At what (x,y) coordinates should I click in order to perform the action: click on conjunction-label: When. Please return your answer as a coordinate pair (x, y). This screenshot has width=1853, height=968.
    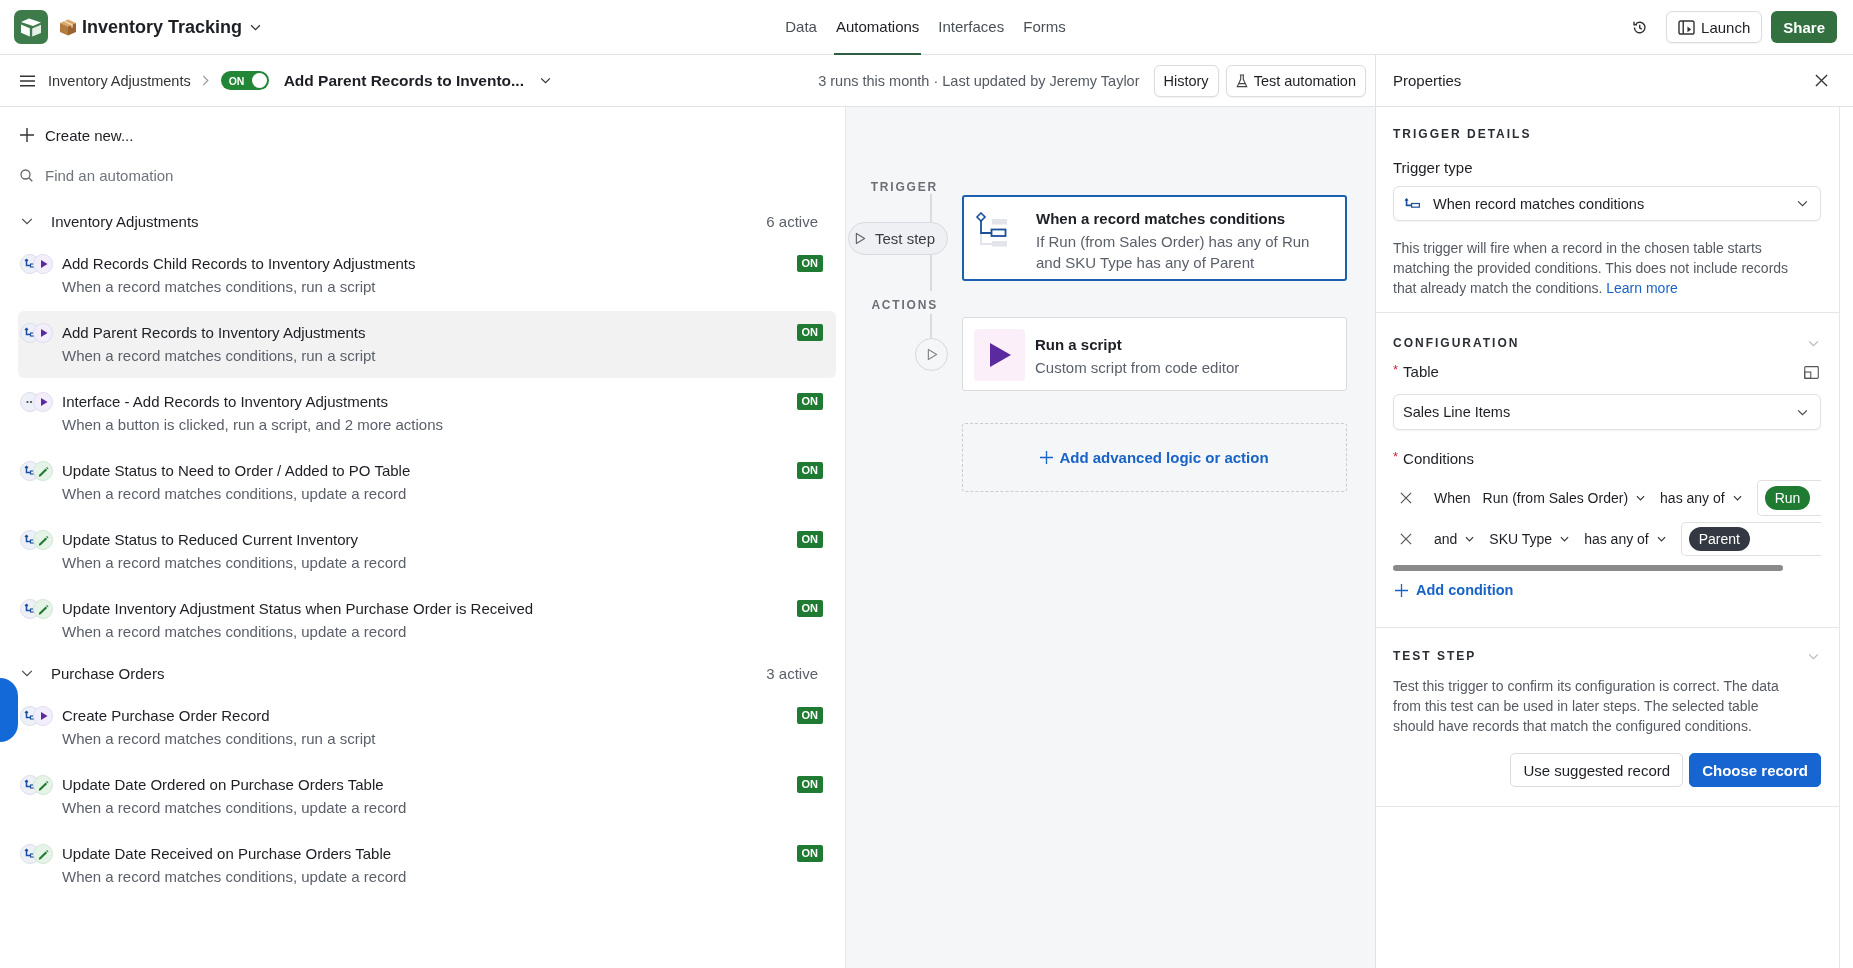
    Looking at the image, I should click on (1452, 498).